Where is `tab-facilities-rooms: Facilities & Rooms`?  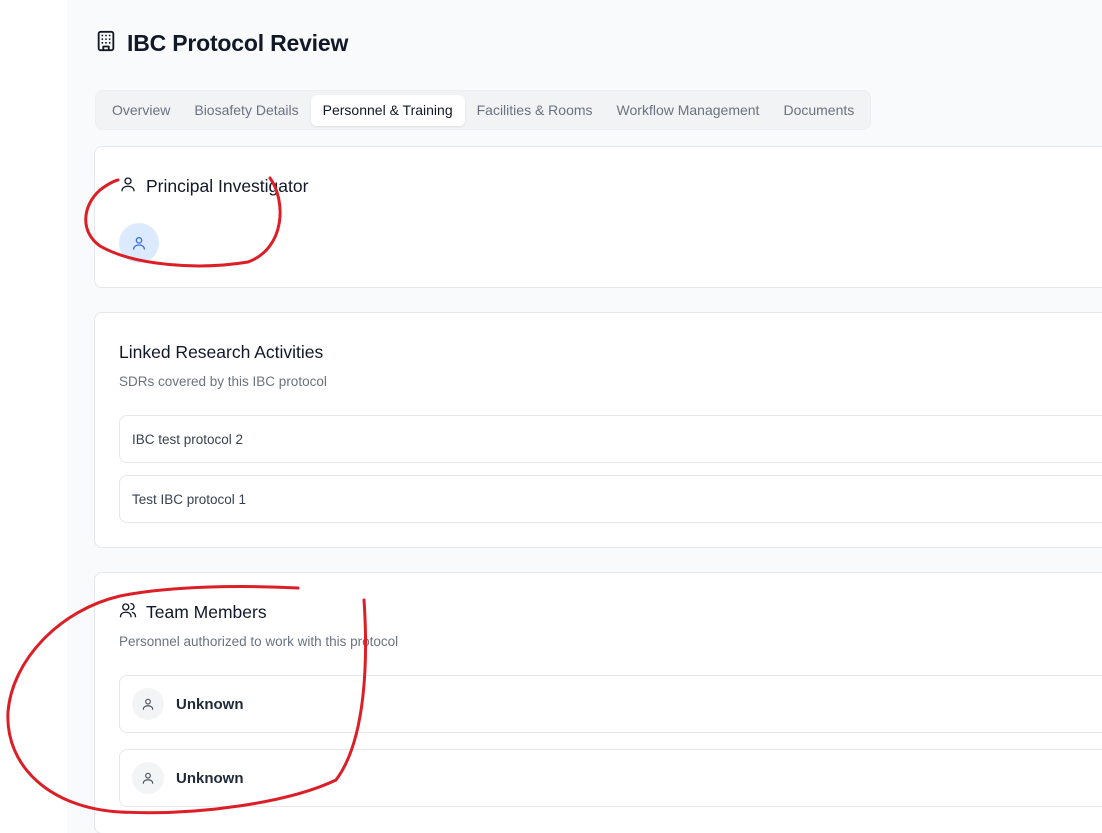 tab-facilities-rooms: Facilities & Rooms is located at coordinates (535, 110).